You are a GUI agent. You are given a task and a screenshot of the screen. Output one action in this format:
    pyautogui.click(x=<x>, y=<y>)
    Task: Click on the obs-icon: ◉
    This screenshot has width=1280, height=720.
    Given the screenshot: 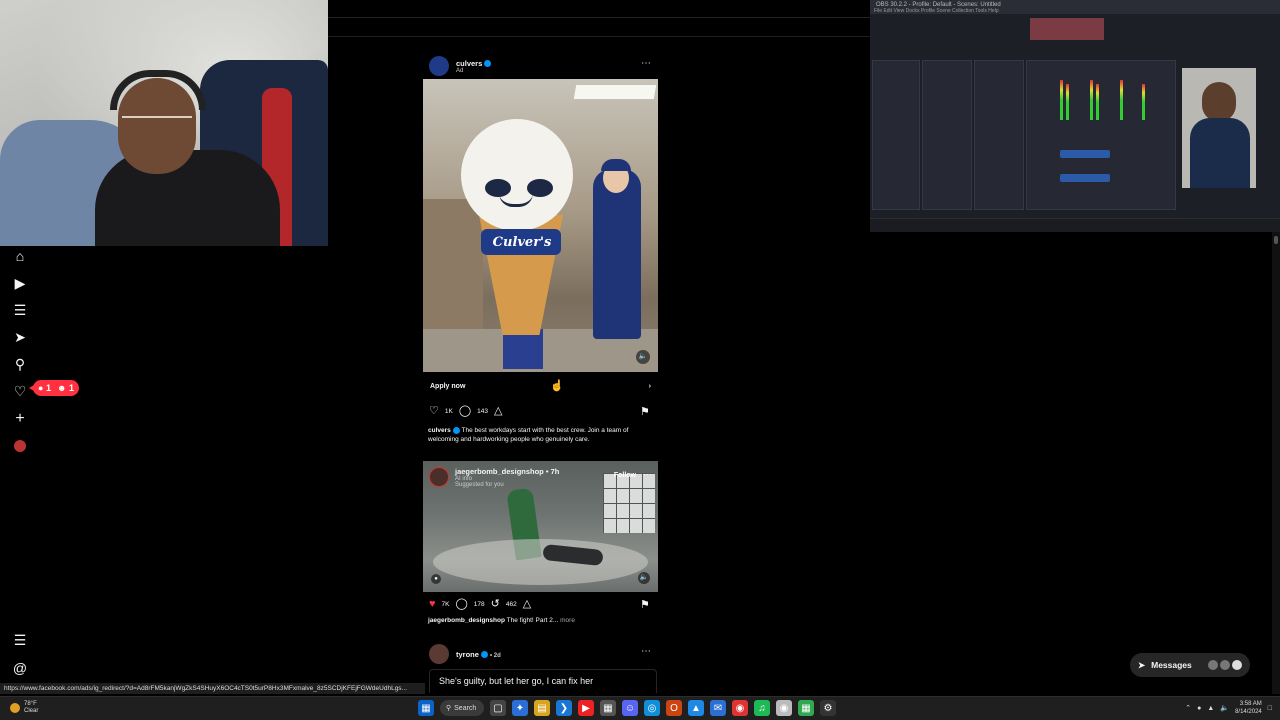 What is the action you would take?
    pyautogui.click(x=784, y=708)
    